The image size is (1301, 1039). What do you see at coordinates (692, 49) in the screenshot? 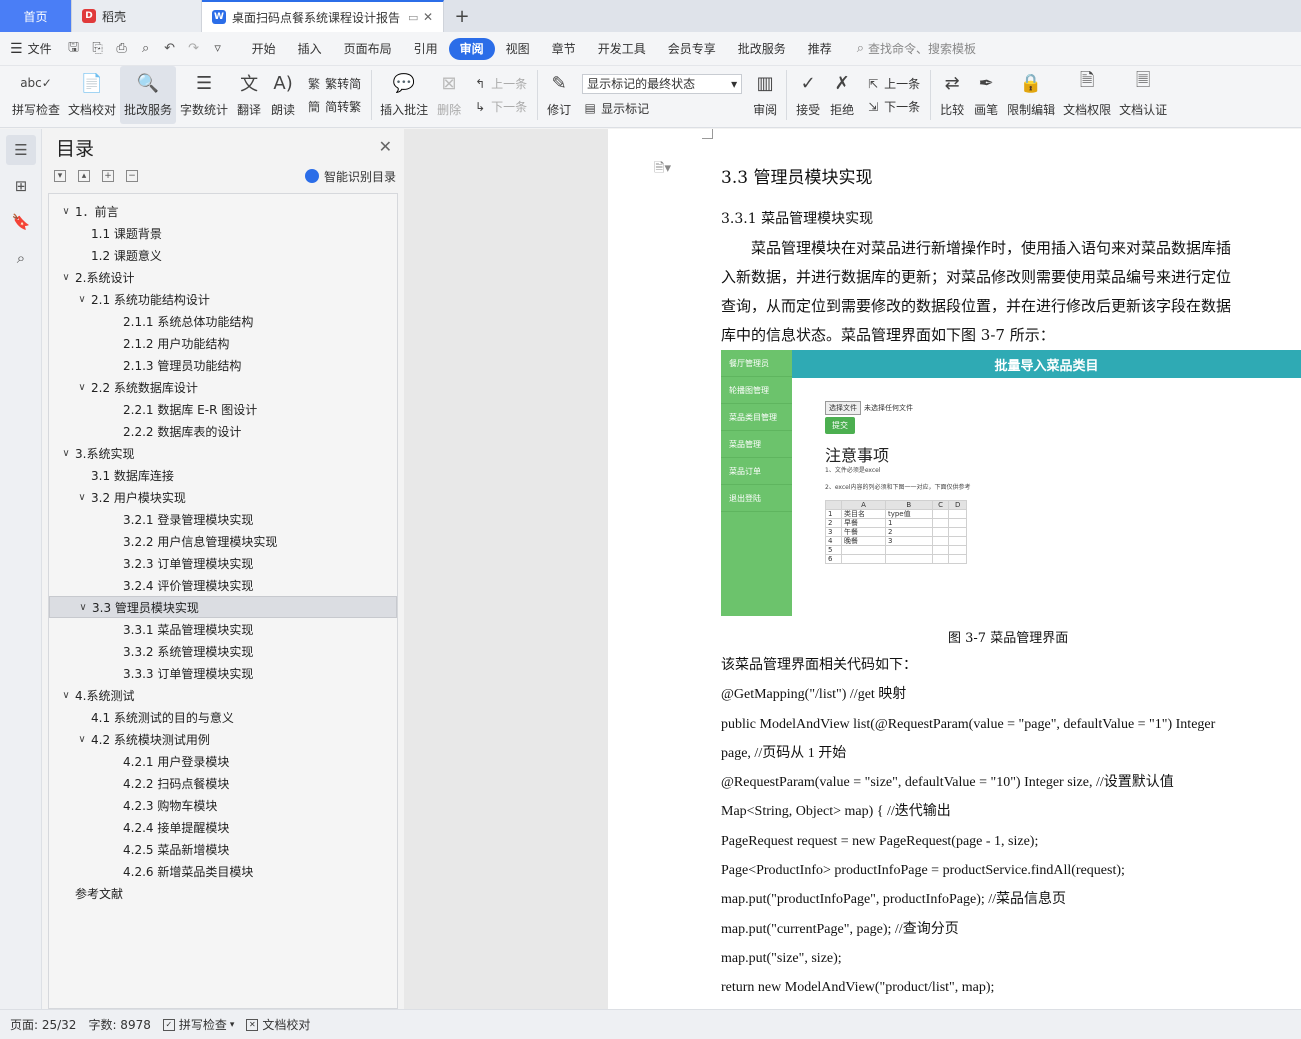
I see `menu-tab-member: 会员专享` at bounding box center [692, 49].